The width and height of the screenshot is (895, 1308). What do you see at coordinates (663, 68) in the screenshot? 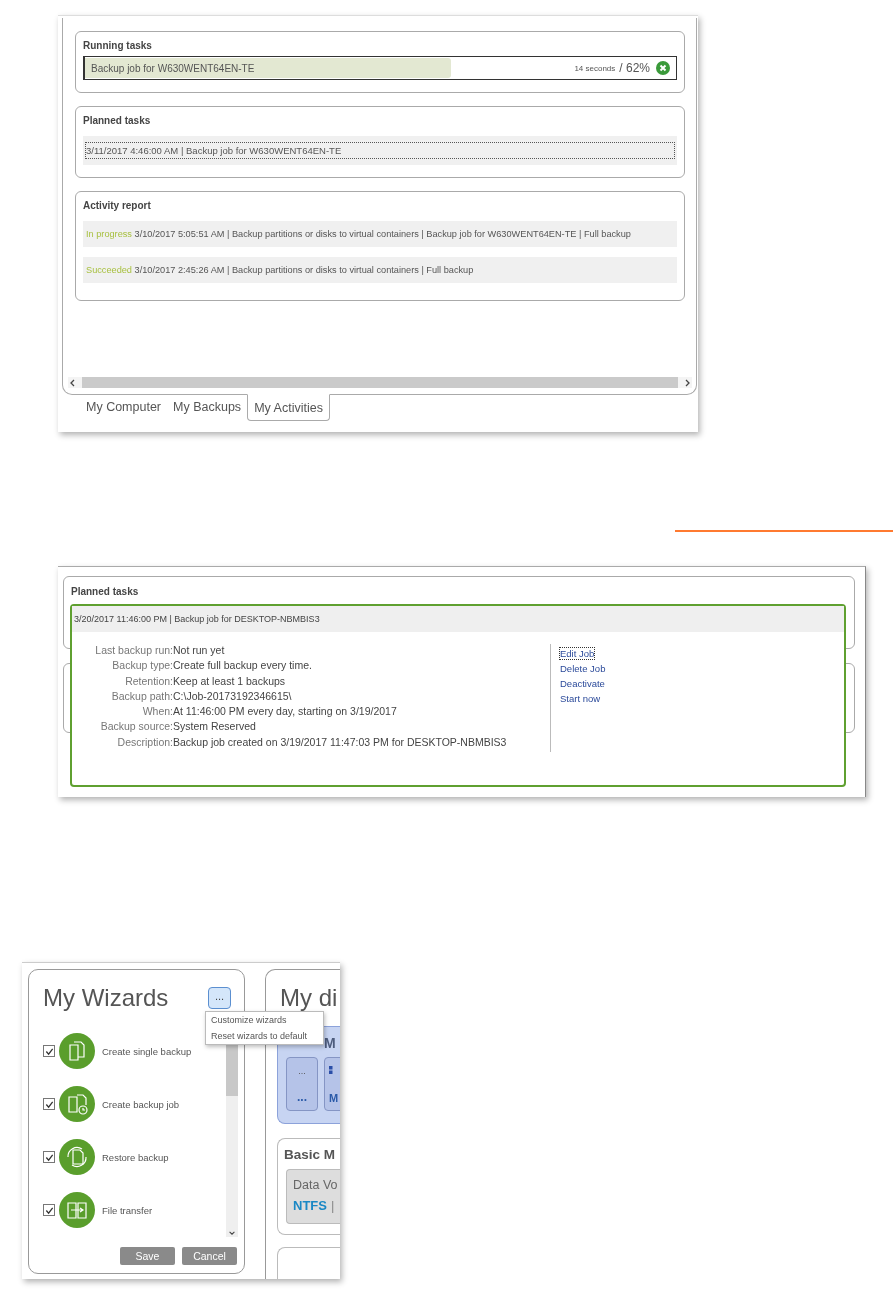
I see `cancel-icon` at bounding box center [663, 68].